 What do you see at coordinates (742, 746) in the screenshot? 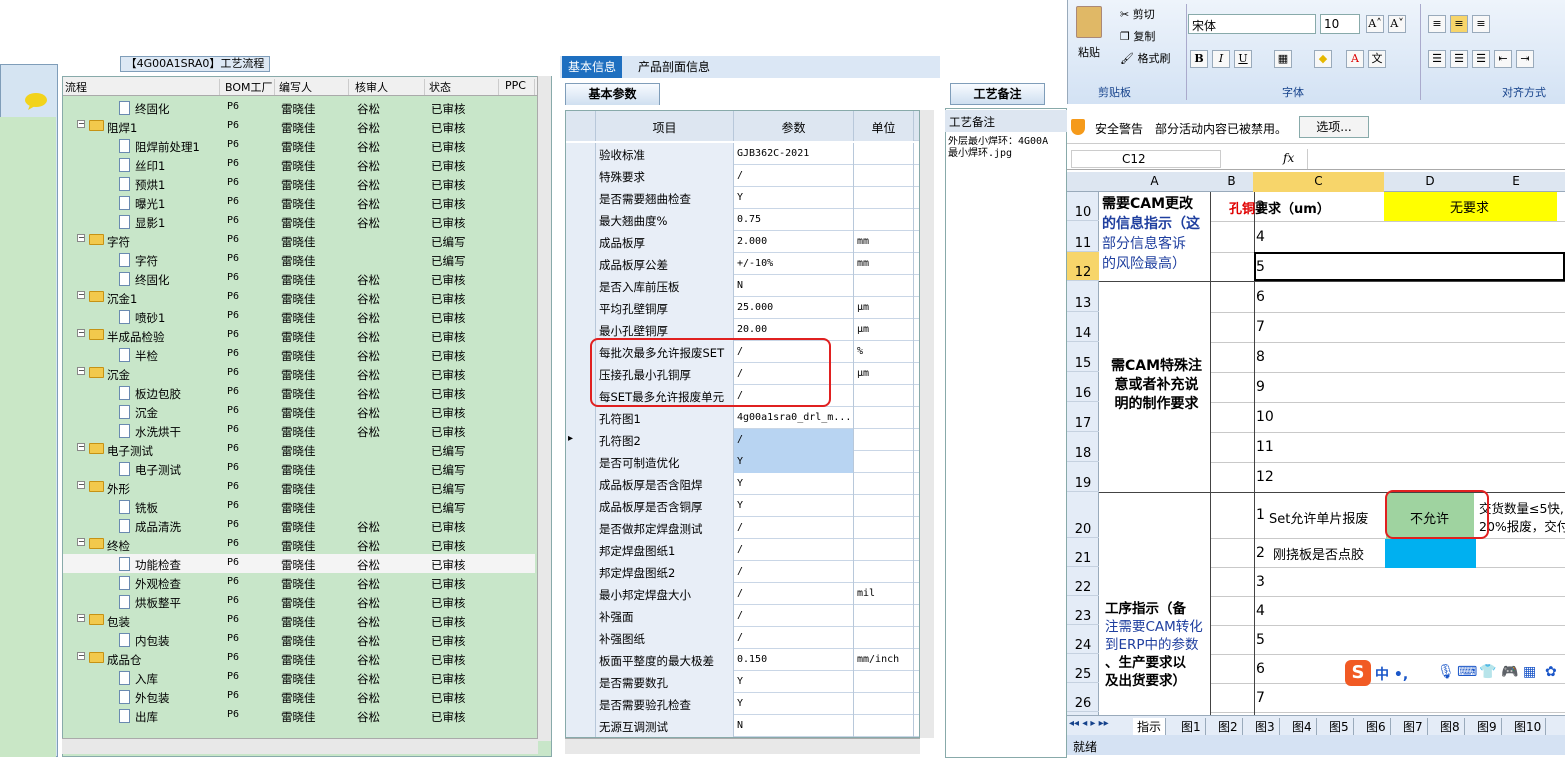
I see `grid-horizontal-scrollbar` at bounding box center [742, 746].